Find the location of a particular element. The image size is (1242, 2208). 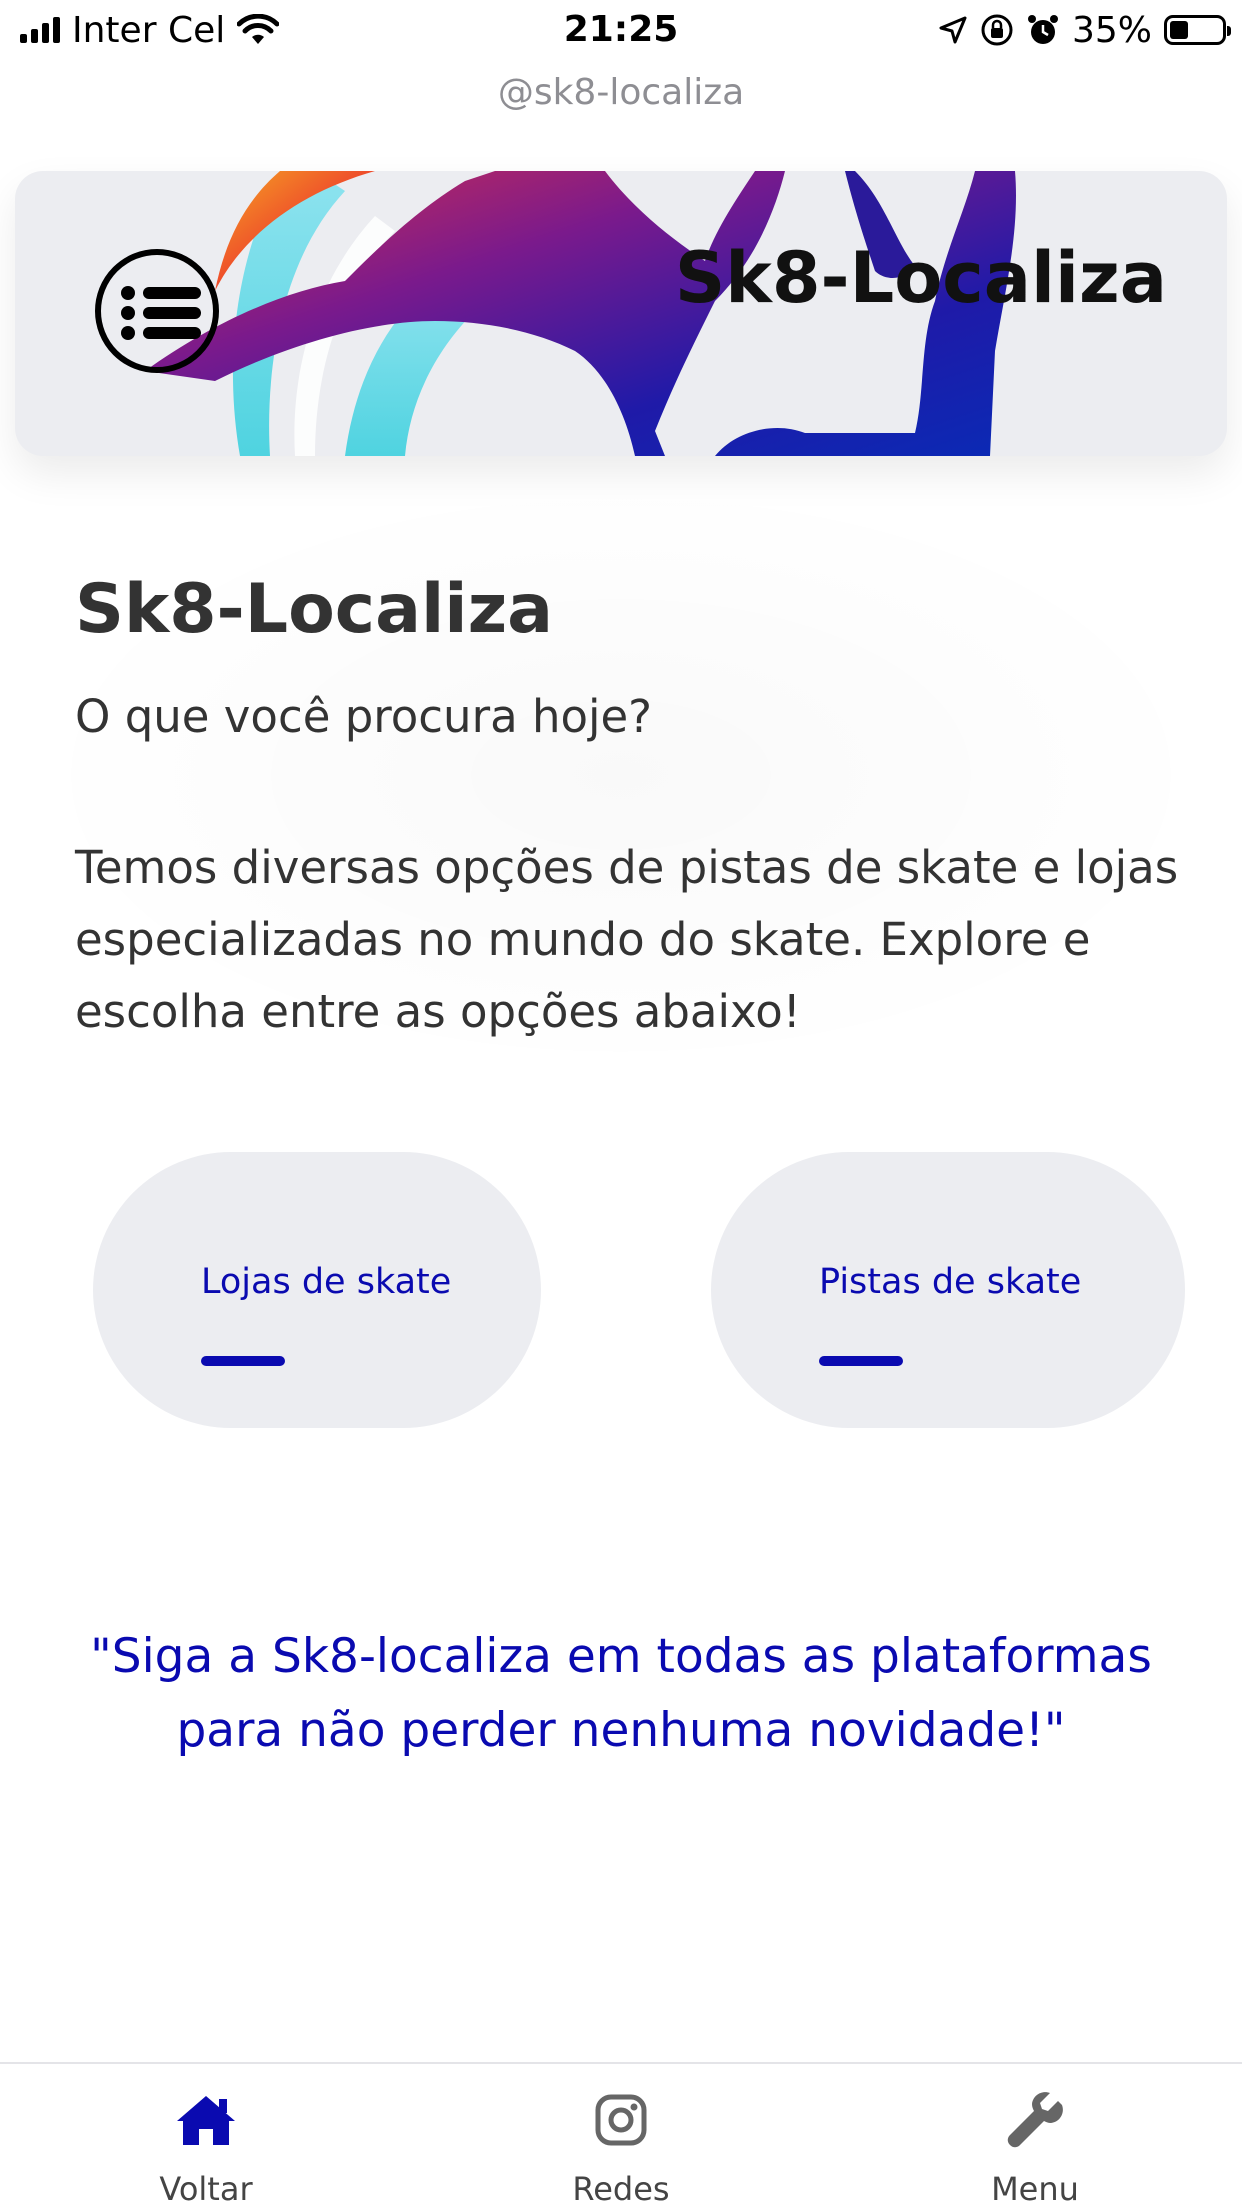

header-title: Sk8-Localiza is located at coordinates (920, 278).